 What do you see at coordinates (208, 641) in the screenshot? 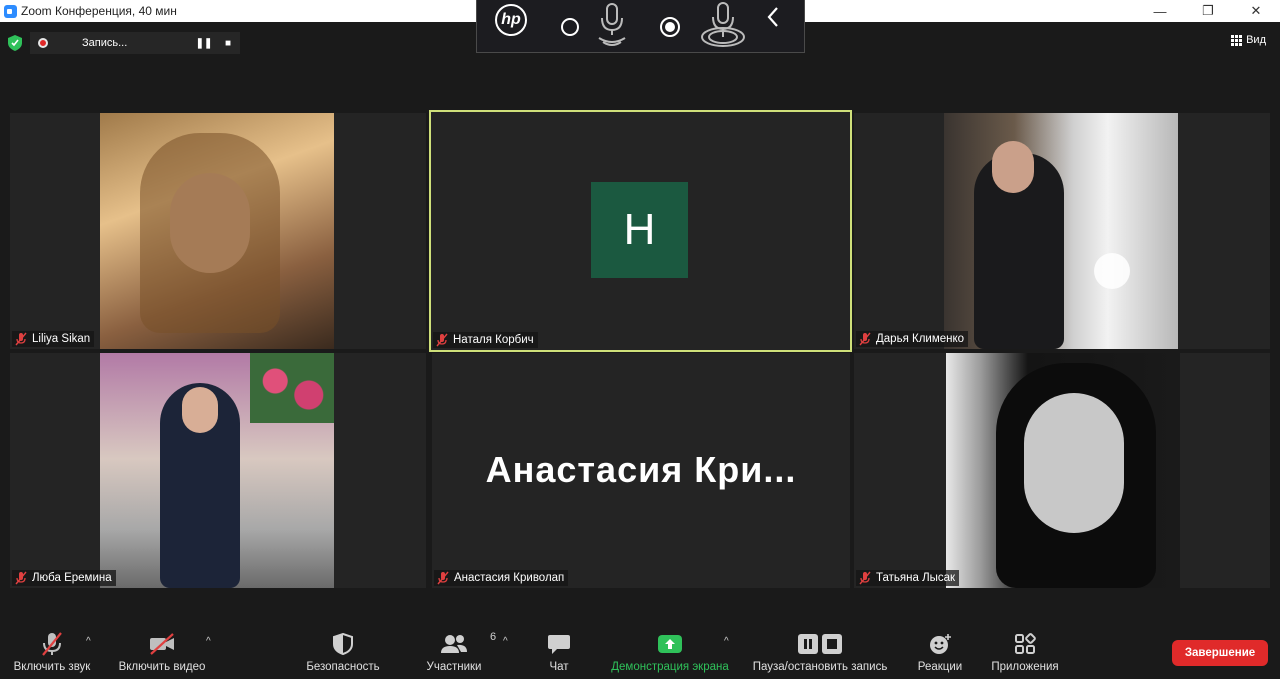
I see `video-options-chevron-icon: ^` at bounding box center [208, 641].